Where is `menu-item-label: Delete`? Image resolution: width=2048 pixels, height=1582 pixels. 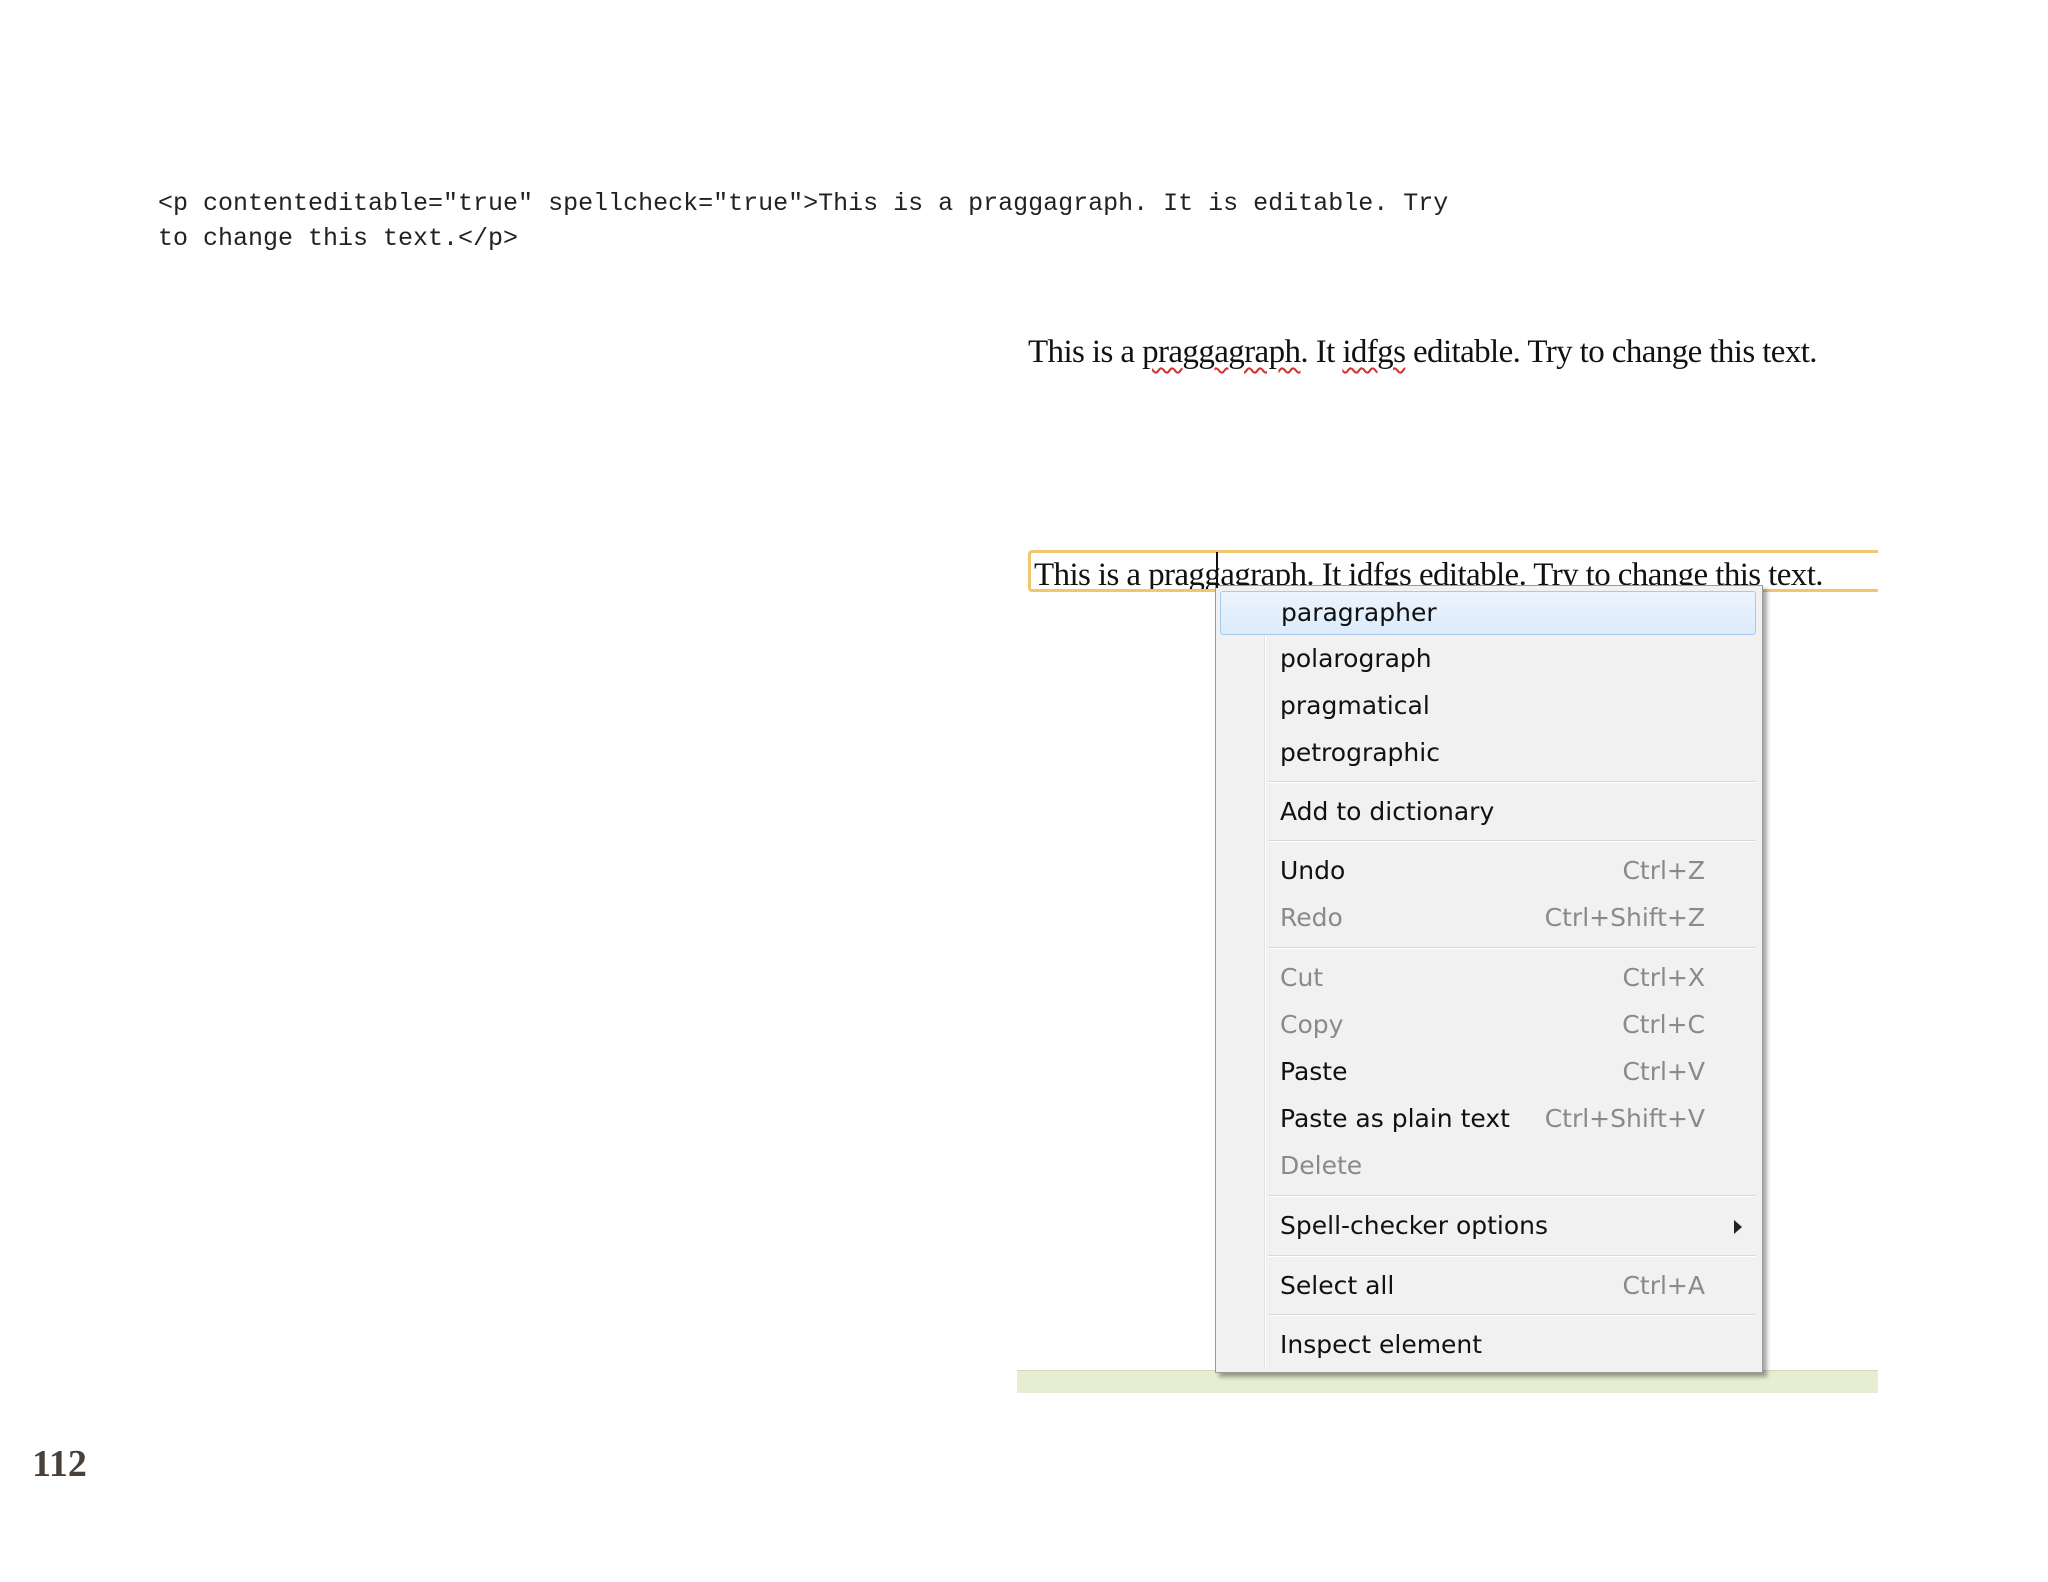
menu-item-label: Delete is located at coordinates (1321, 1165).